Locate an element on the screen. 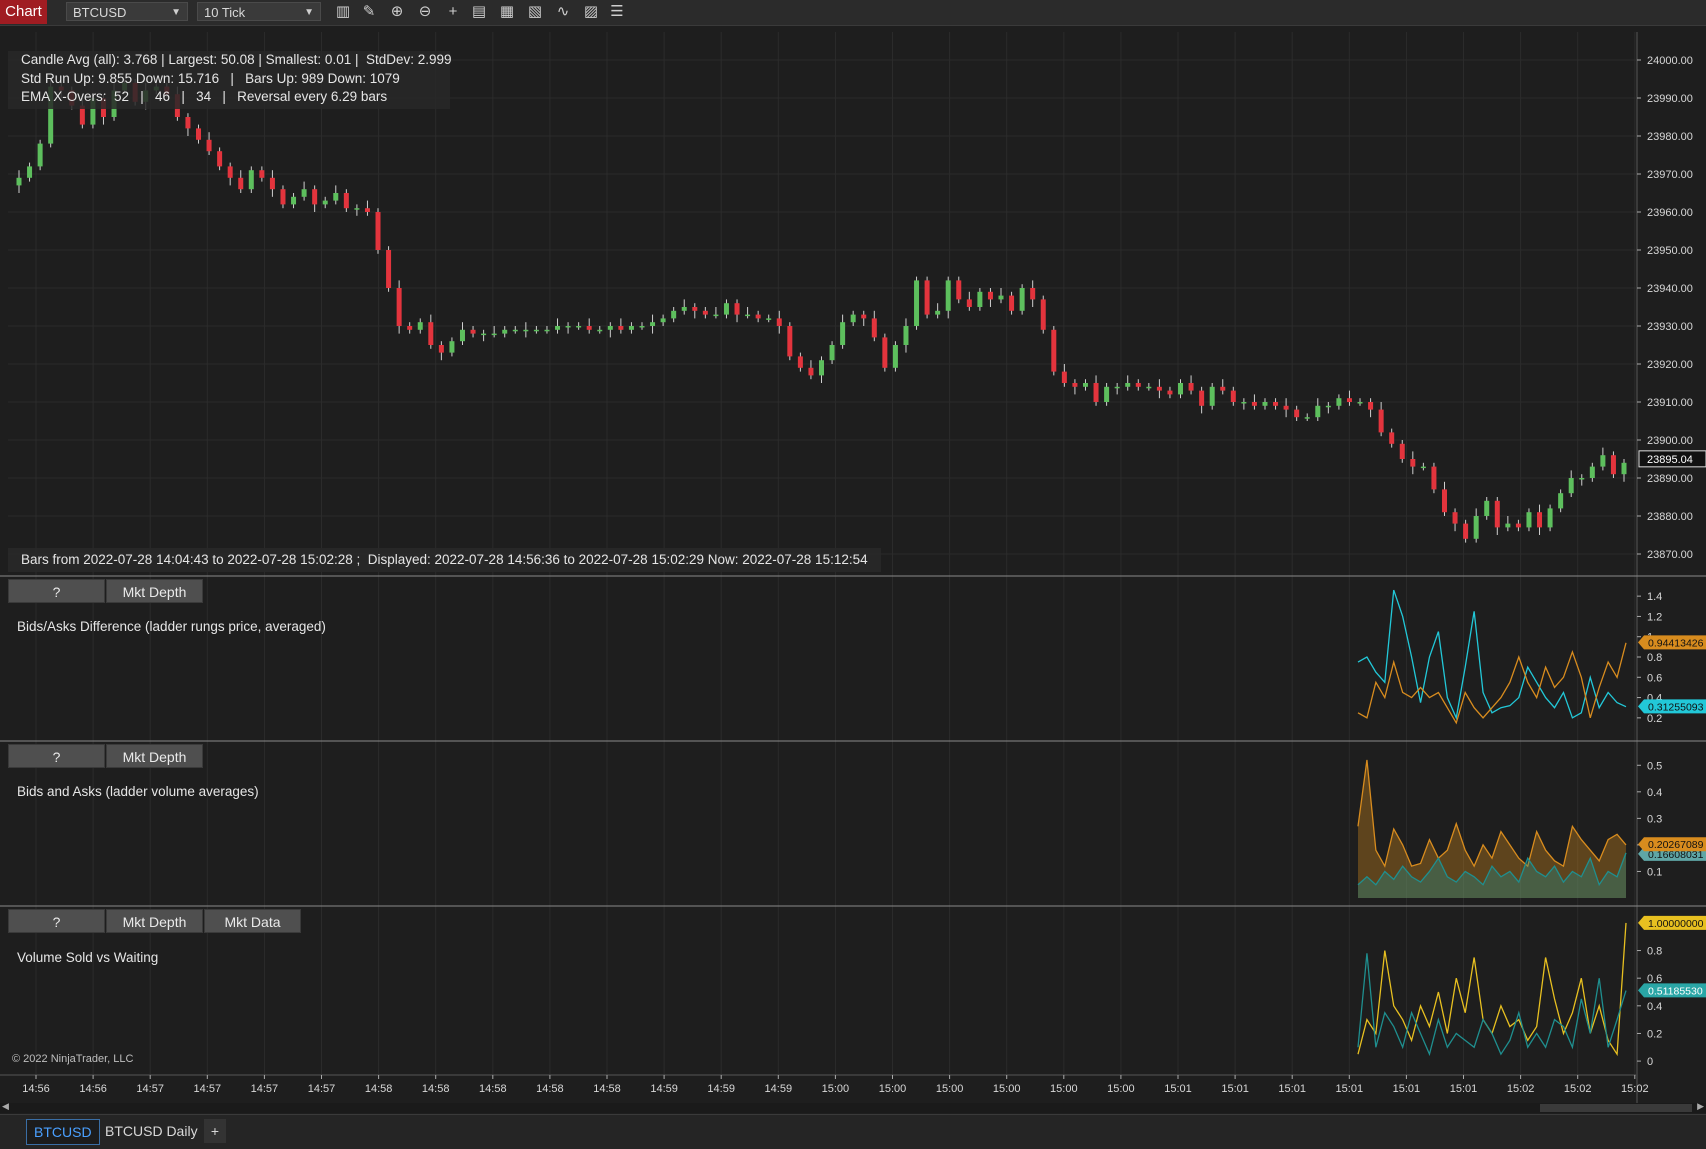  price-tick-label: 23970.00 is located at coordinates (1670, 175).